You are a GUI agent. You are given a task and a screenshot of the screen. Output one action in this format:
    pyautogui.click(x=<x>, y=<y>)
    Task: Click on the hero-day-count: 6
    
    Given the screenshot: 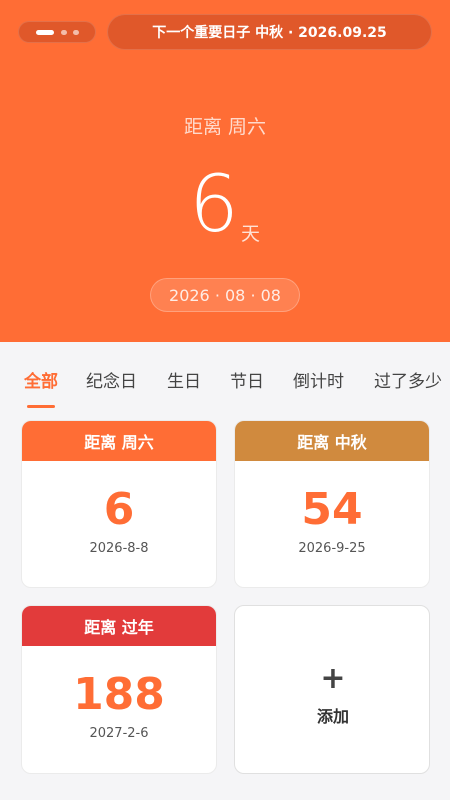 What is the action you would take?
    pyautogui.click(x=214, y=205)
    